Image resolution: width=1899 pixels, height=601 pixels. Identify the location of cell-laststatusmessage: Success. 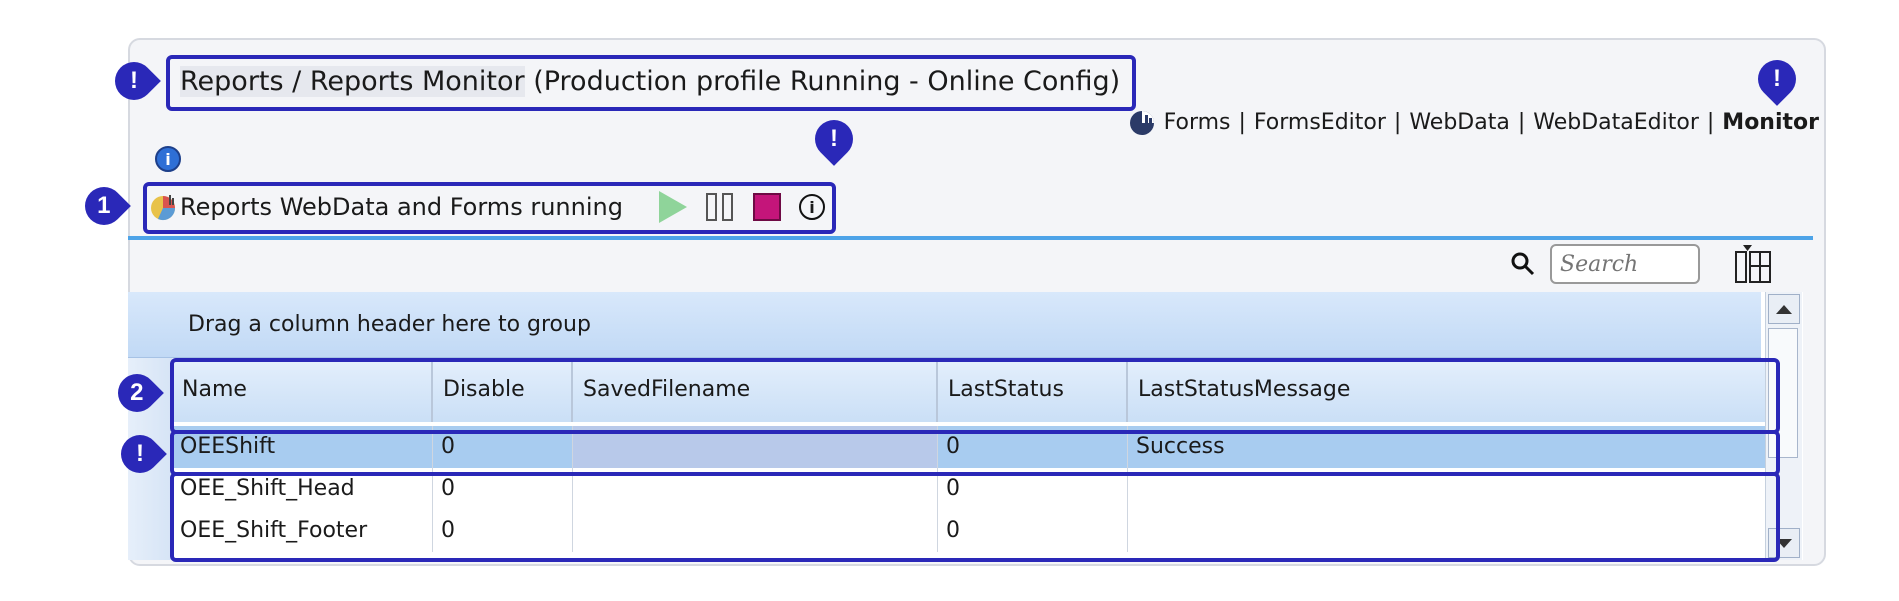
(1452, 447).